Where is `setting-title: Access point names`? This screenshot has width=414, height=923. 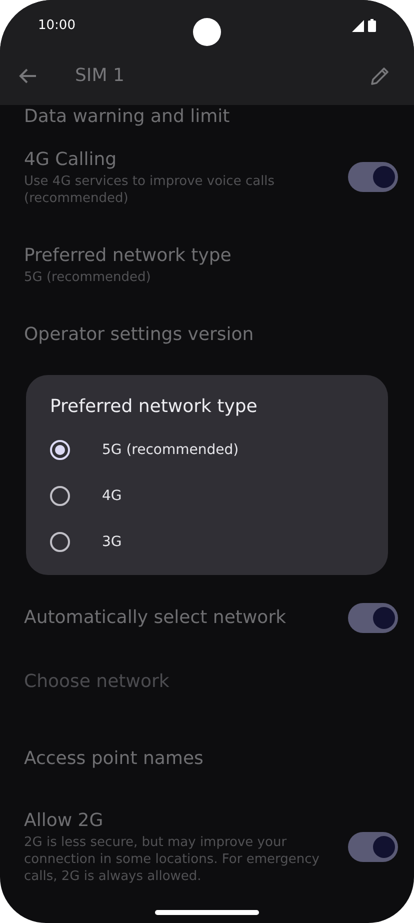
setting-title: Access point names is located at coordinates (211, 759).